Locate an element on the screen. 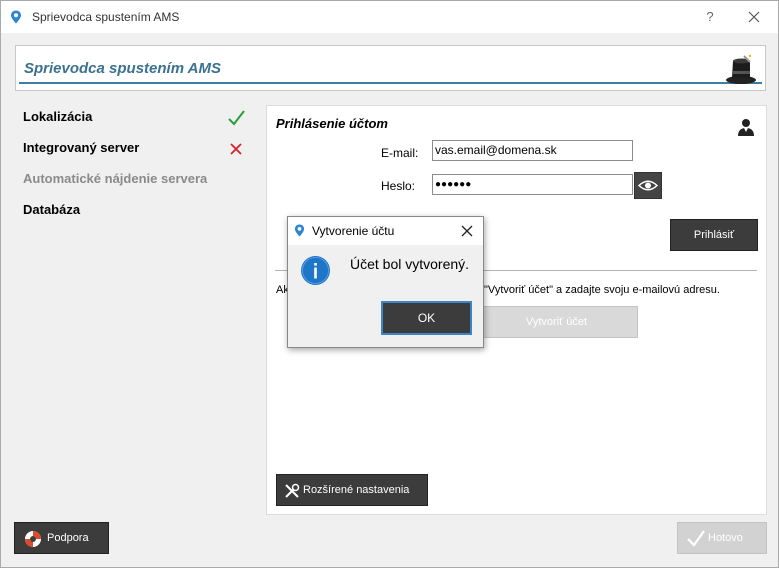 The height and width of the screenshot is (568, 779). lifebuoy-icon is located at coordinates (33, 539).